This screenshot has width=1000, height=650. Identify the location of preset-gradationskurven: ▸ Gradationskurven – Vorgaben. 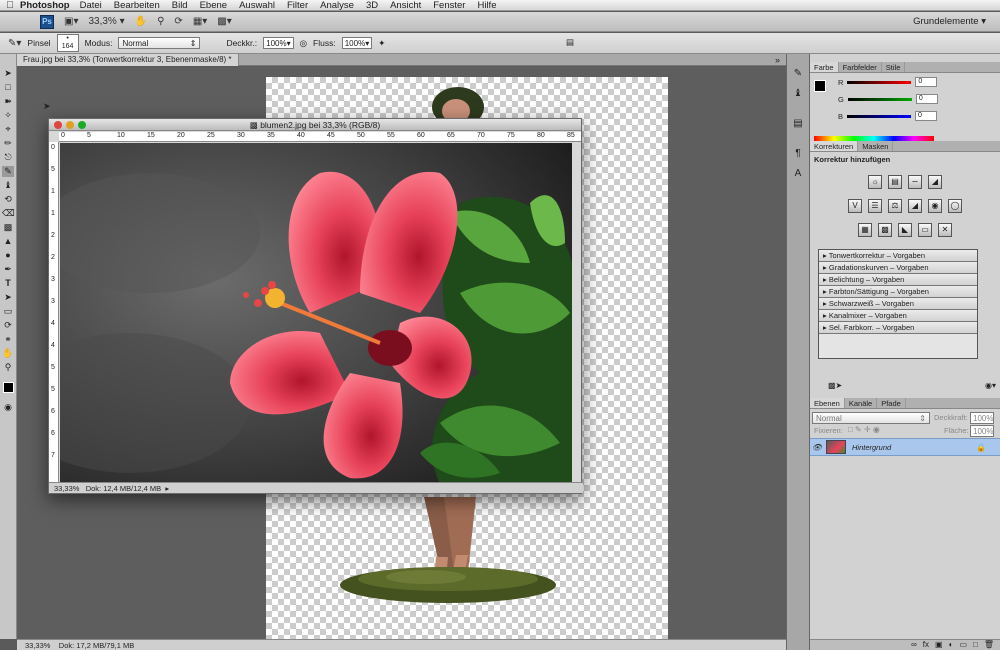
(898, 268).